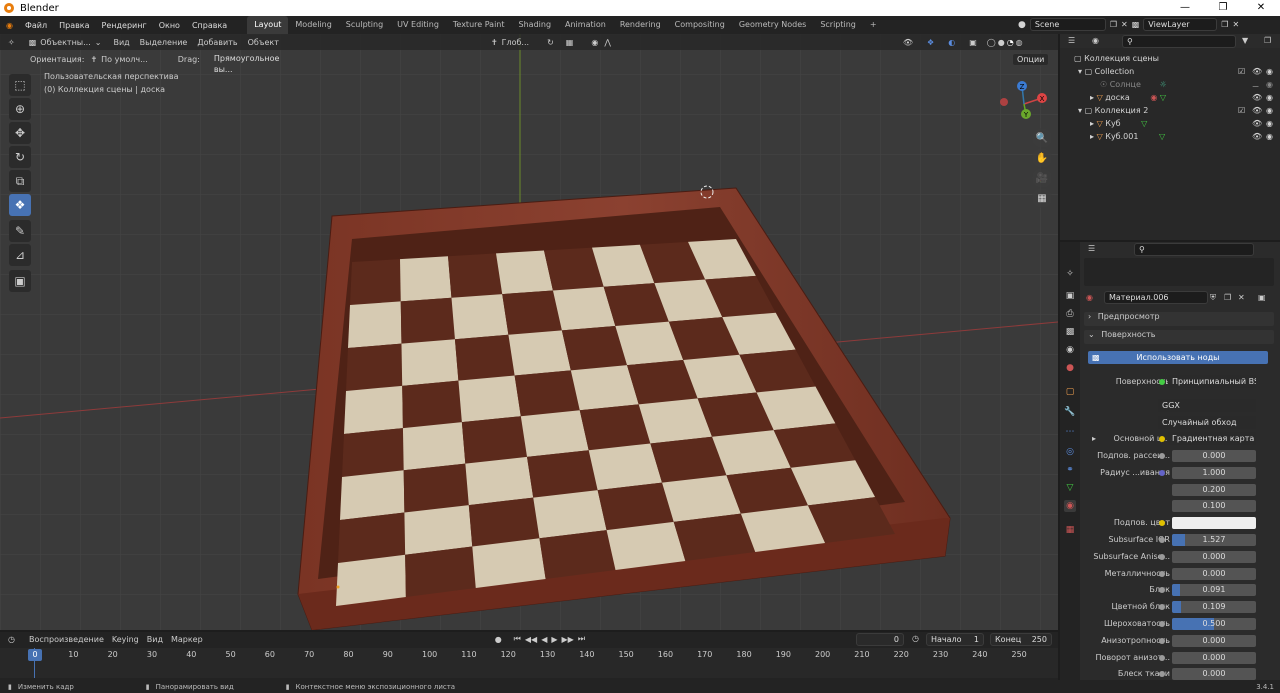  I want to click on tab-geometry-nodes: Geometry Nodes, so click(772, 25).